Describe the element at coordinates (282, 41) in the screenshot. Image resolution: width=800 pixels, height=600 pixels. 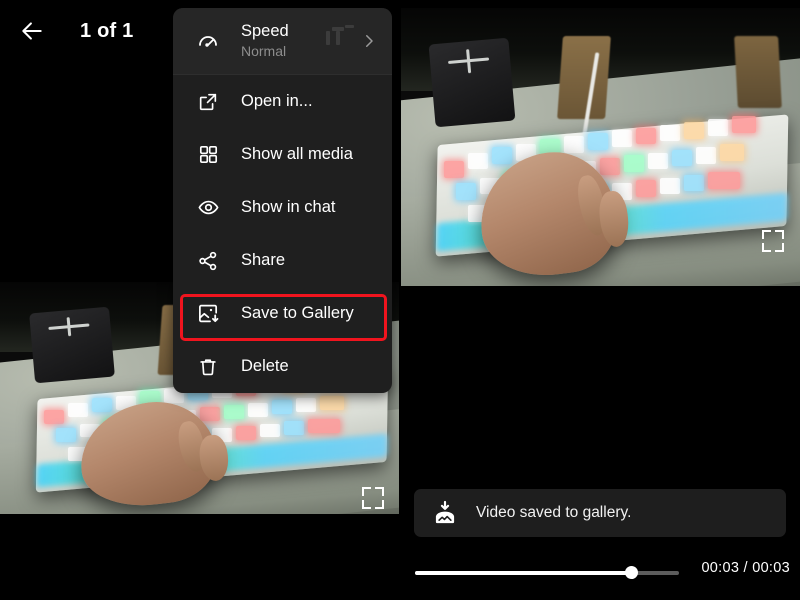
I see `menu-item-speed: Speed Normal` at that location.